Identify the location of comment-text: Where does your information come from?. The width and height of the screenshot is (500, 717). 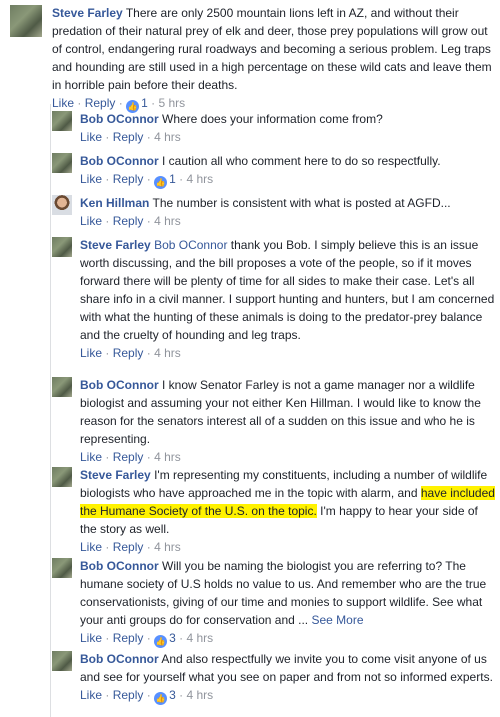
(272, 119).